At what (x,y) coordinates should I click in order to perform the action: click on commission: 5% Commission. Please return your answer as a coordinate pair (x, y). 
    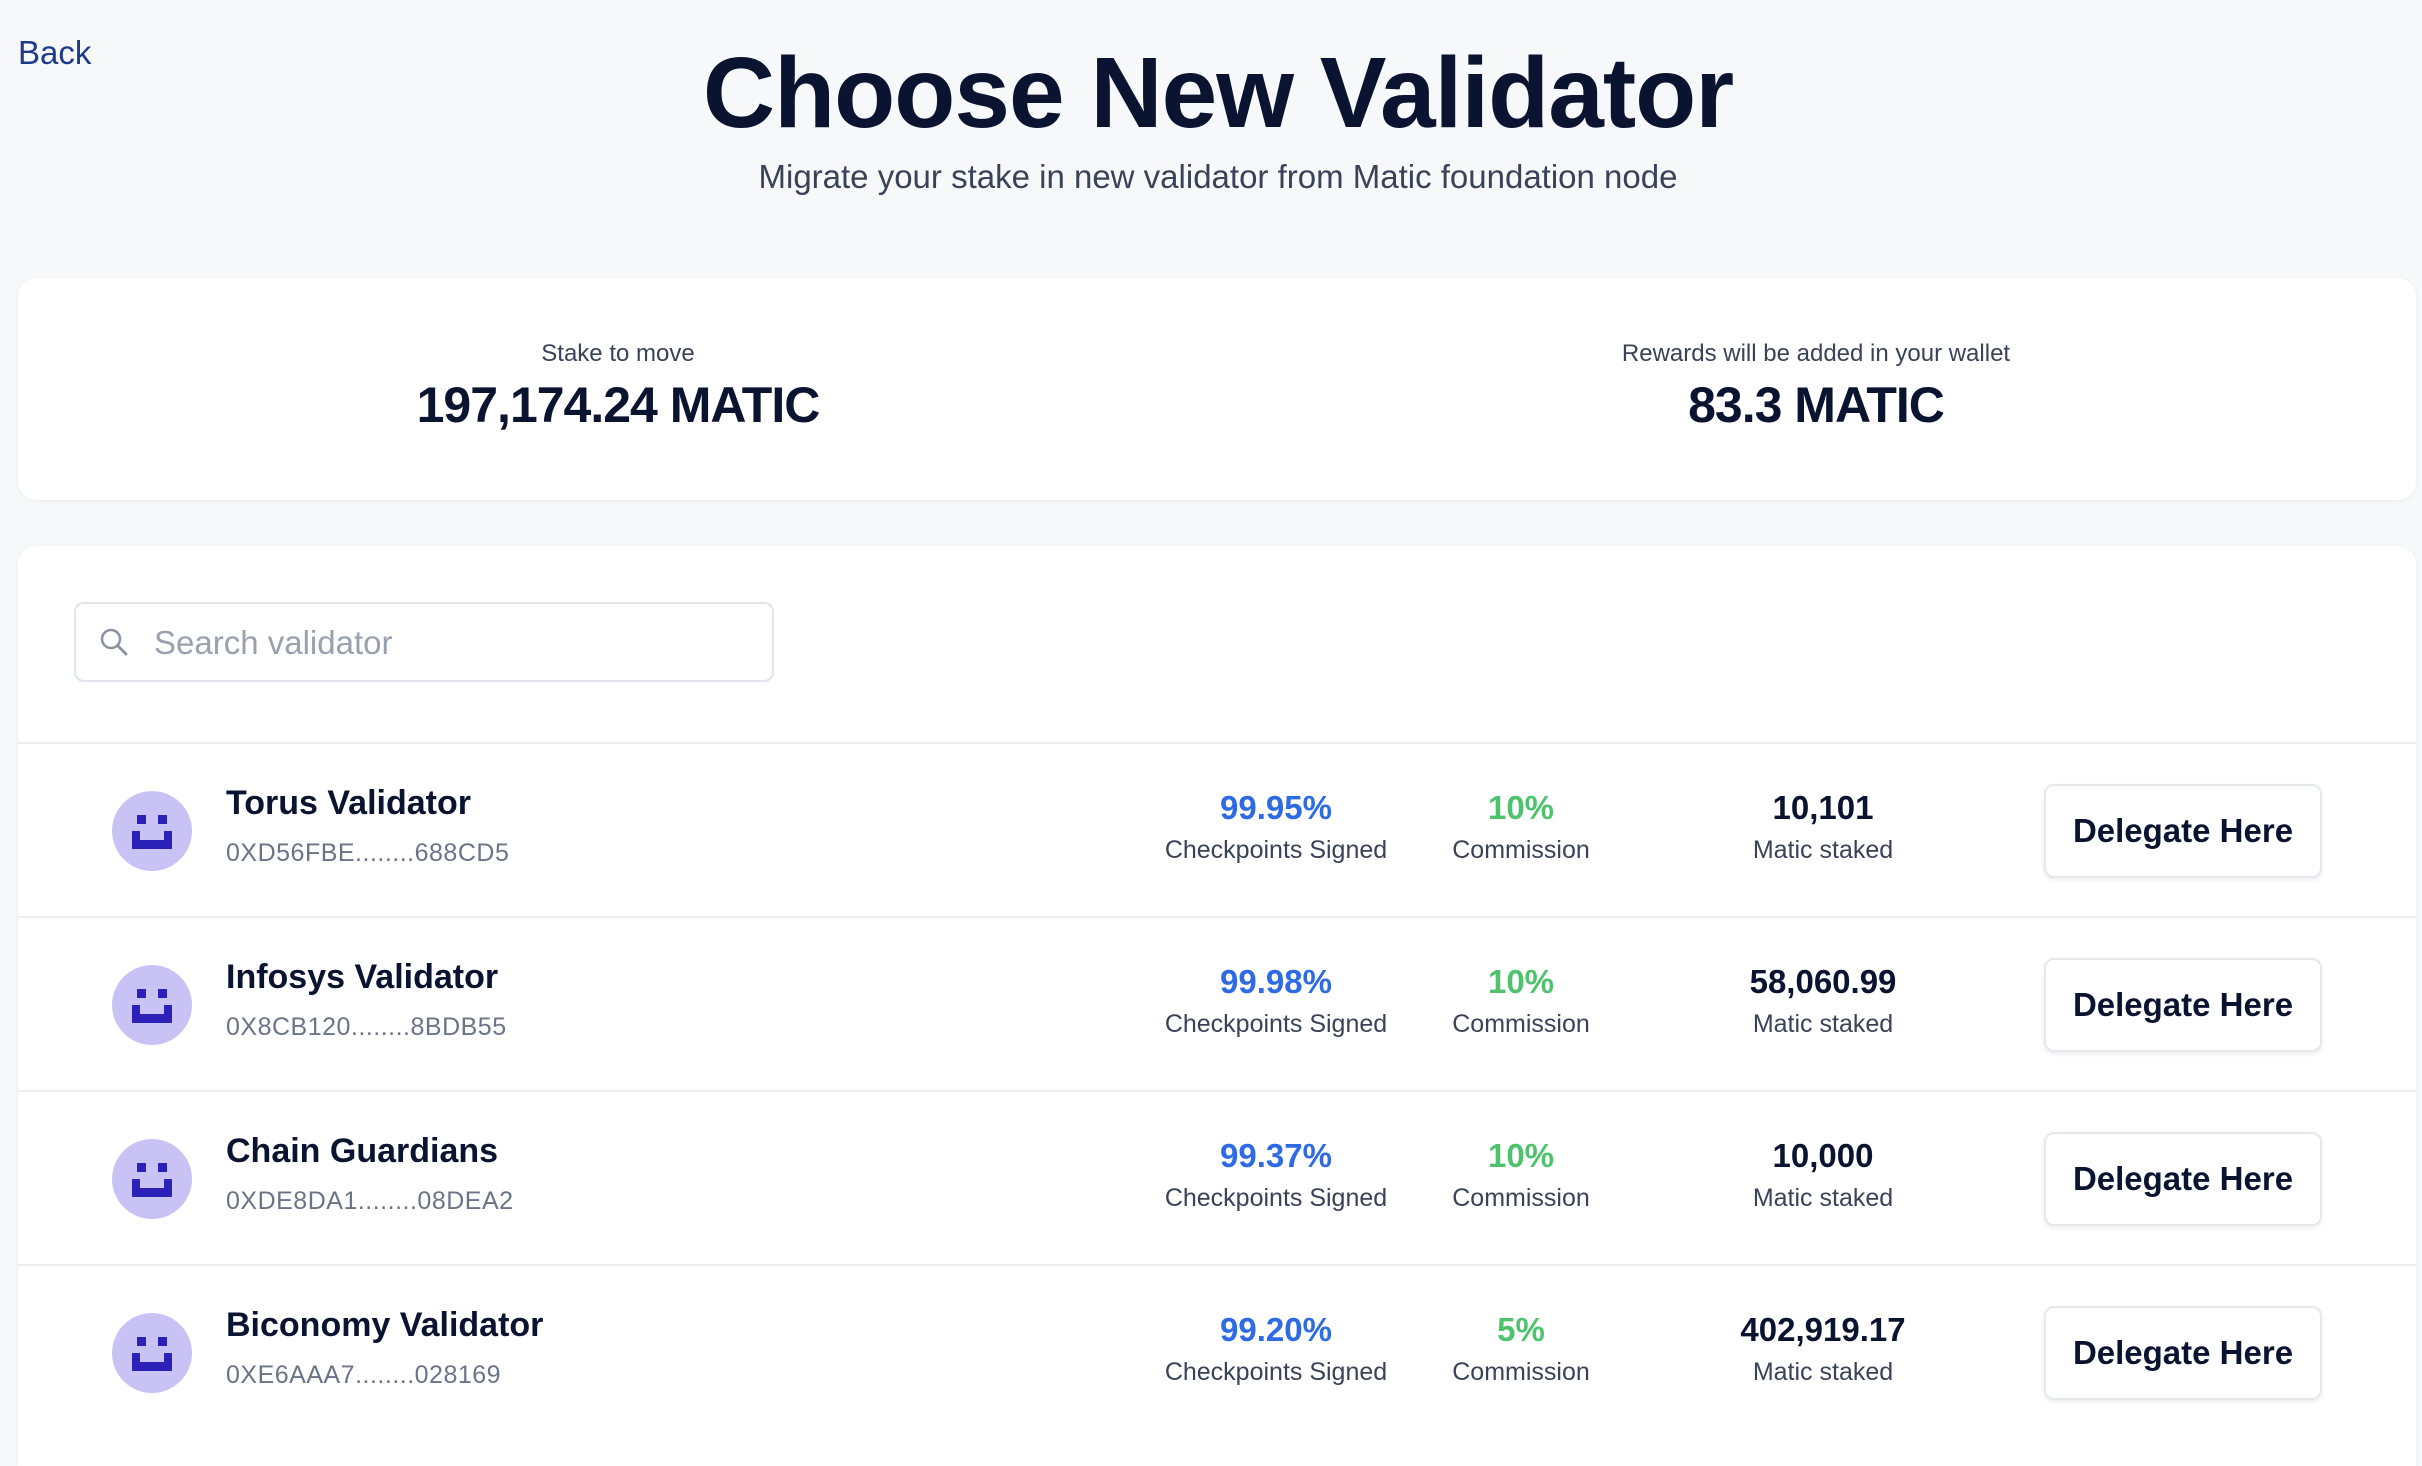
    Looking at the image, I should click on (1521, 1349).